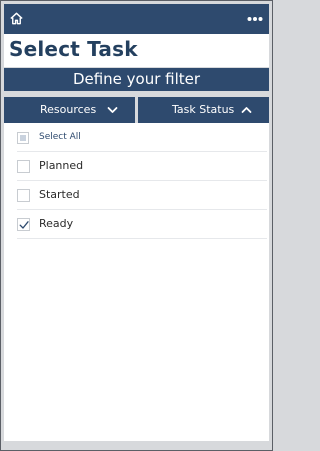  I want to click on more-horizontal-icon, so click(255, 19).